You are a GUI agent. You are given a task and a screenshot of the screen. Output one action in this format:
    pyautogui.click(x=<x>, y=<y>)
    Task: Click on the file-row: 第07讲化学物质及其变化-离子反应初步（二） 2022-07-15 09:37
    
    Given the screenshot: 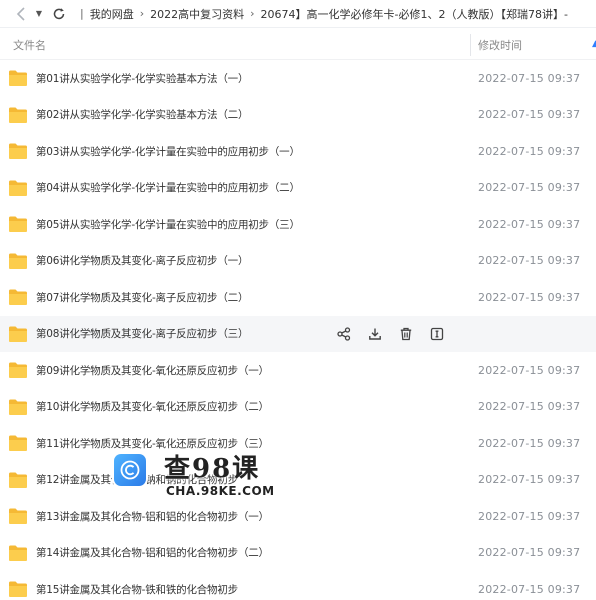 What is the action you would take?
    pyautogui.click(x=298, y=297)
    